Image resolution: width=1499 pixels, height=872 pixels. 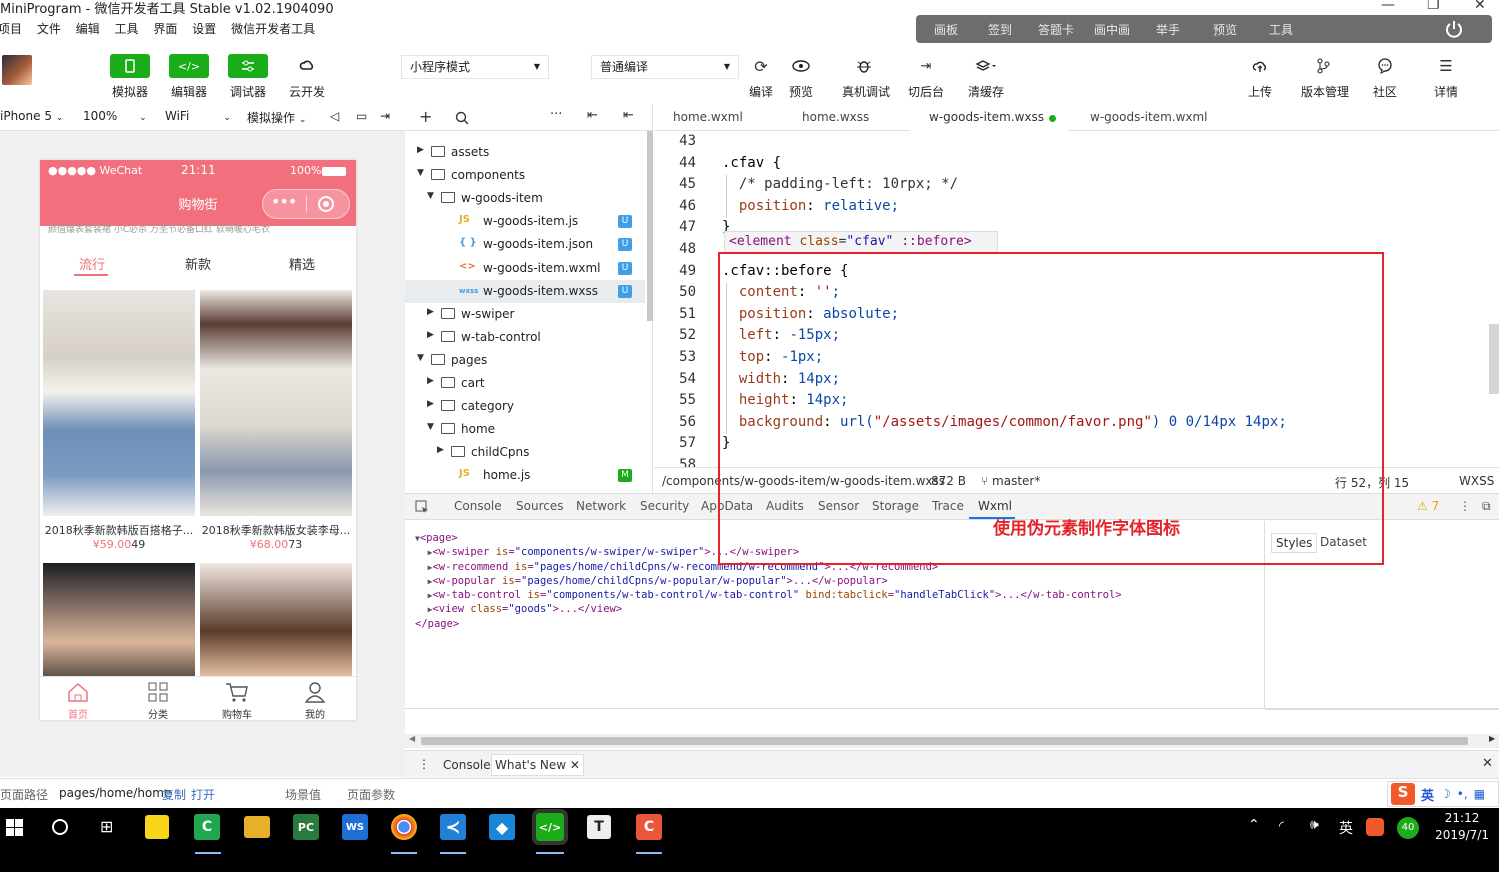 I want to click on mode-select: 小程序模式 ▼, so click(x=475, y=67).